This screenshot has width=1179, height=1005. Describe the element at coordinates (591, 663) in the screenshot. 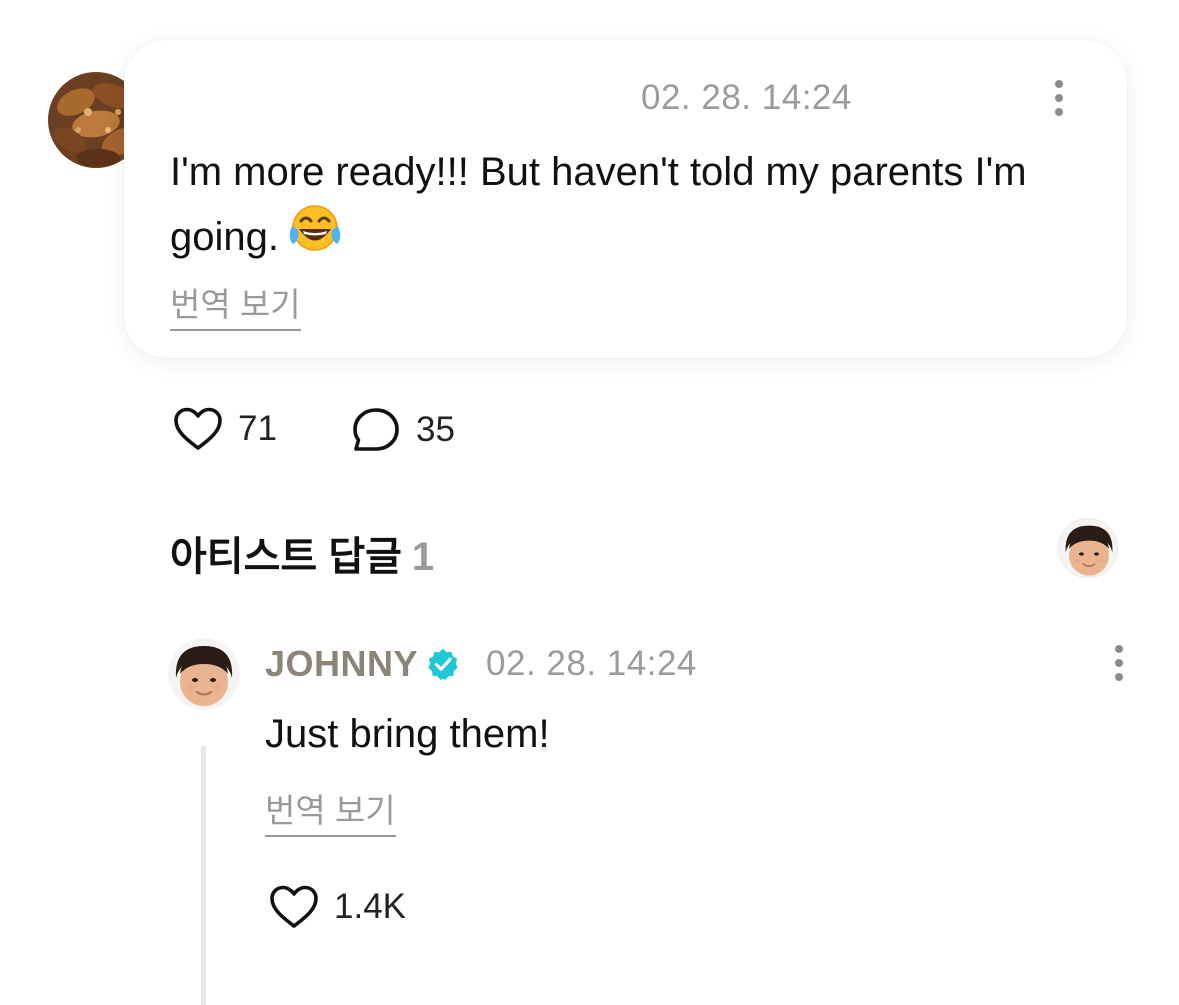

I see `reply-timestamp: 02. 28. 14:24` at that location.